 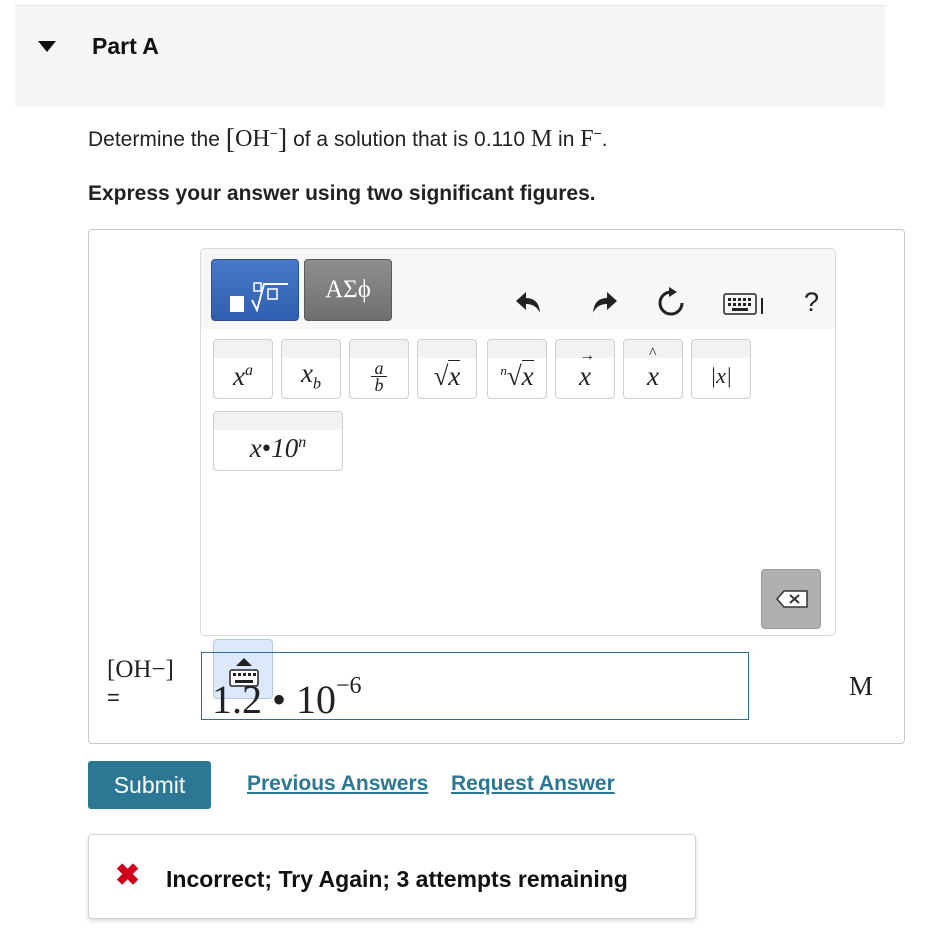 What do you see at coordinates (533, 784) in the screenshot?
I see `request-answer-link: Request Answer` at bounding box center [533, 784].